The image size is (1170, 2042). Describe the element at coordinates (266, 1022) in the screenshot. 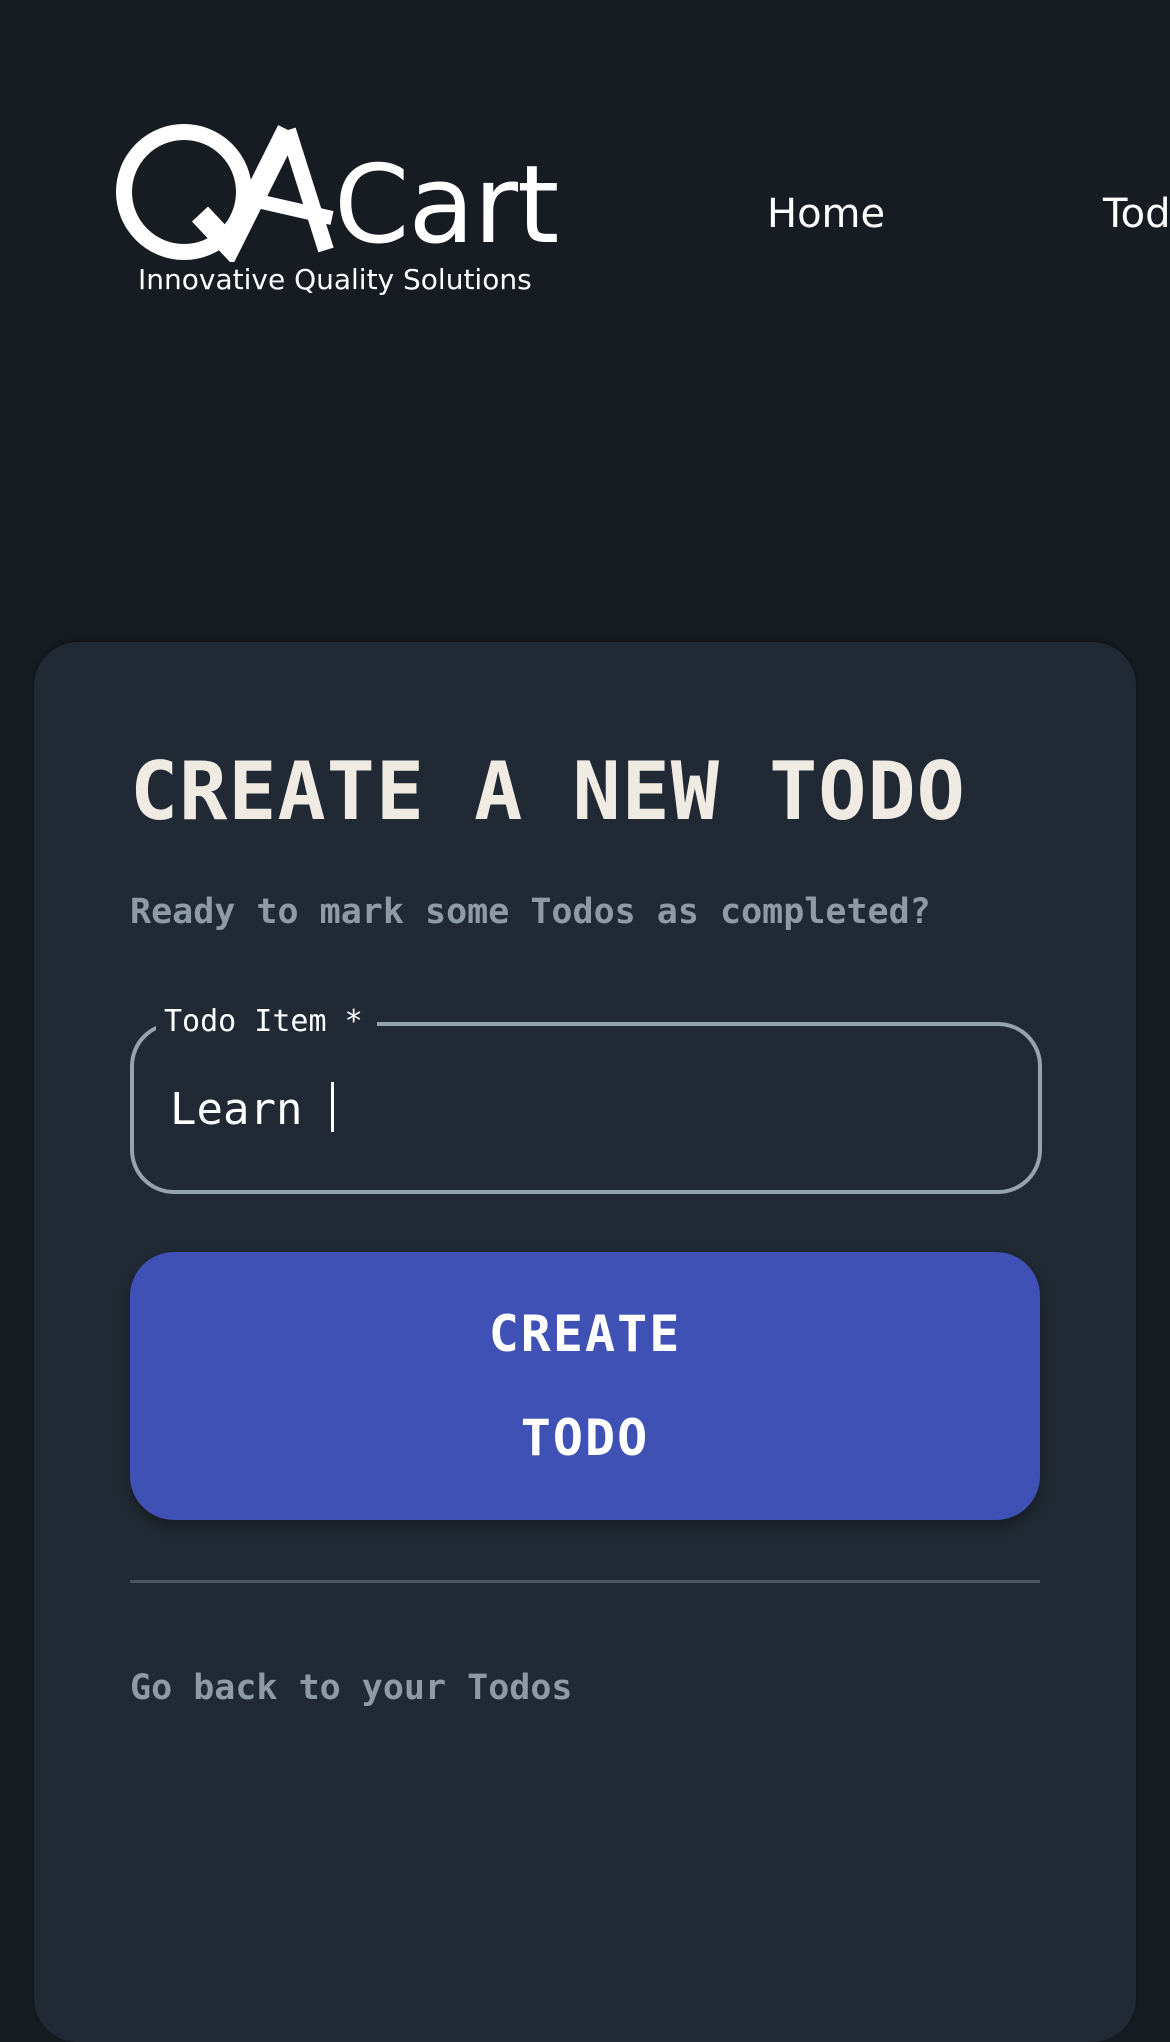

I see `todo-item-label: Todo Item *` at that location.